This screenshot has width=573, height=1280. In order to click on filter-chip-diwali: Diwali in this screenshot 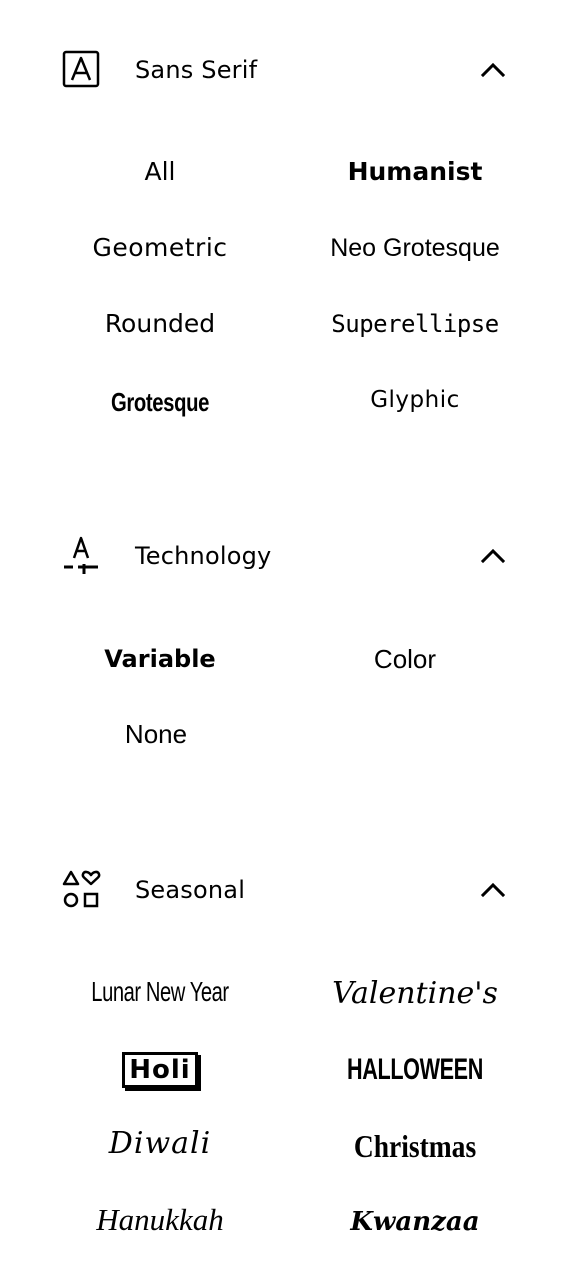, I will do `click(160, 1144)`.